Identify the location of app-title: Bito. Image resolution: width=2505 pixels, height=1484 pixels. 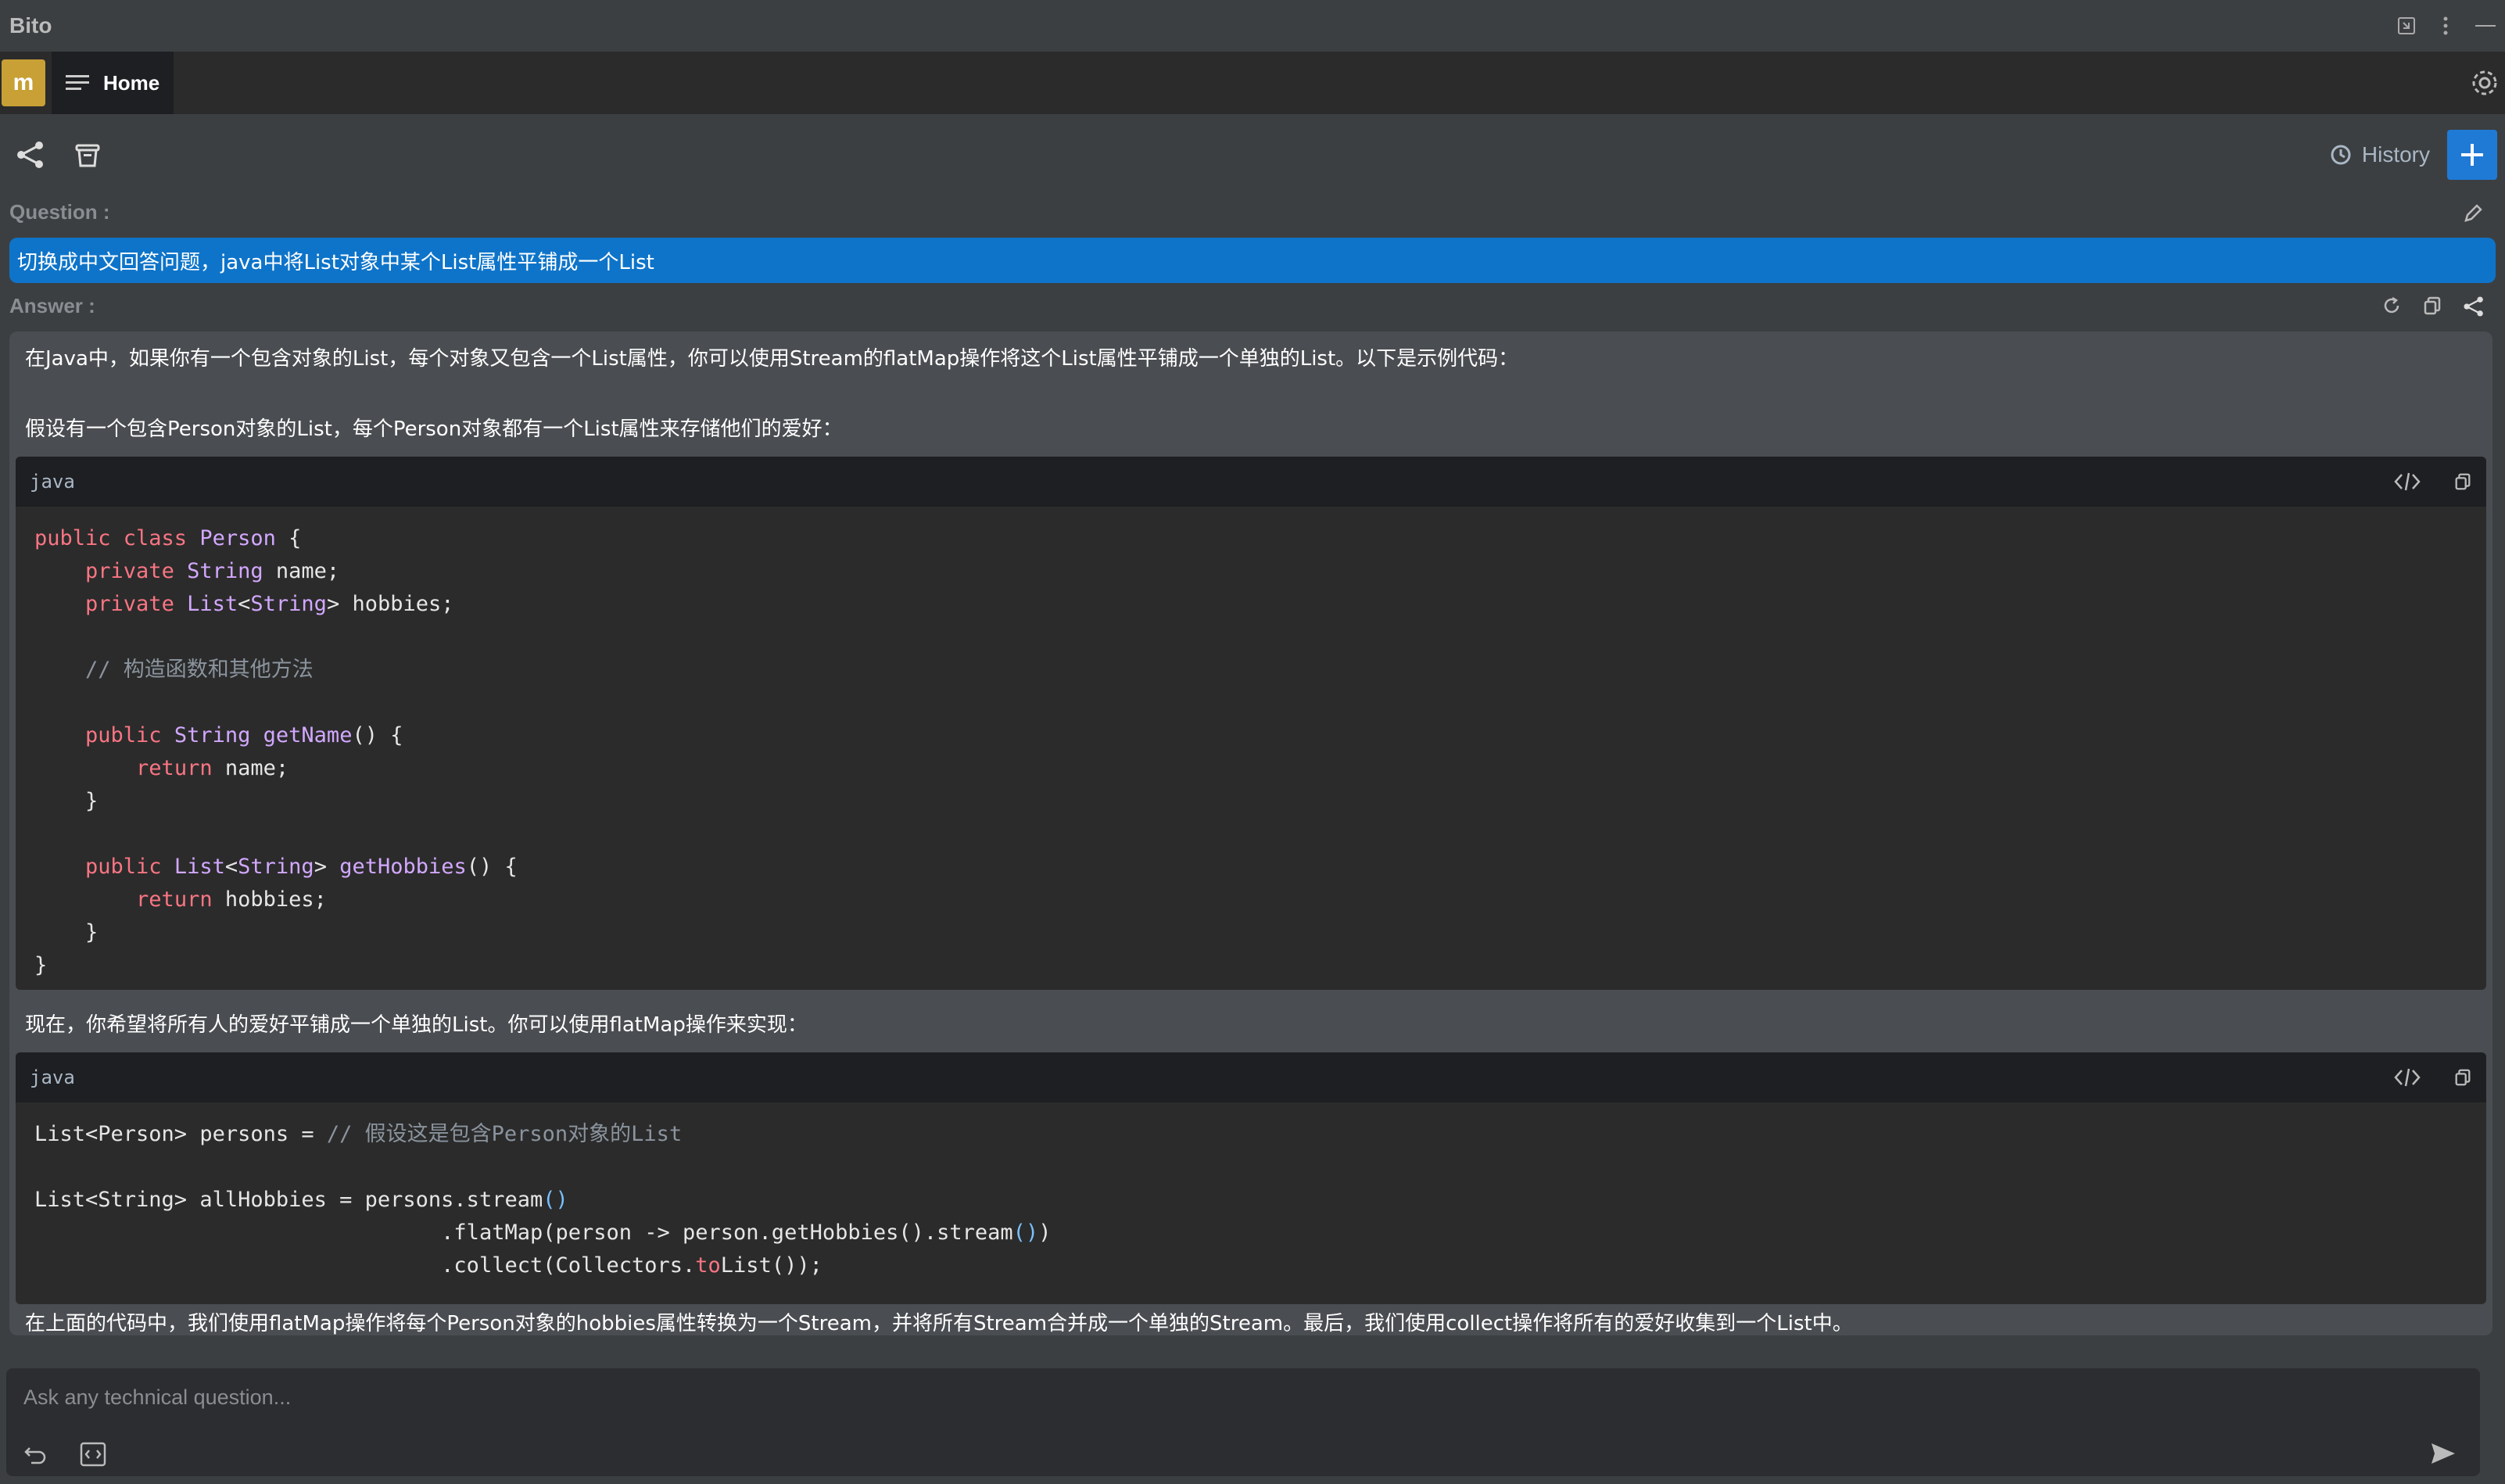
(30, 25).